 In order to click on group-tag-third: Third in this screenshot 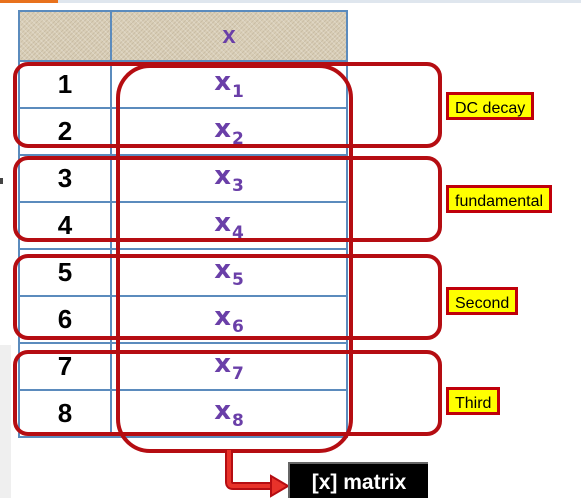, I will do `click(473, 401)`.